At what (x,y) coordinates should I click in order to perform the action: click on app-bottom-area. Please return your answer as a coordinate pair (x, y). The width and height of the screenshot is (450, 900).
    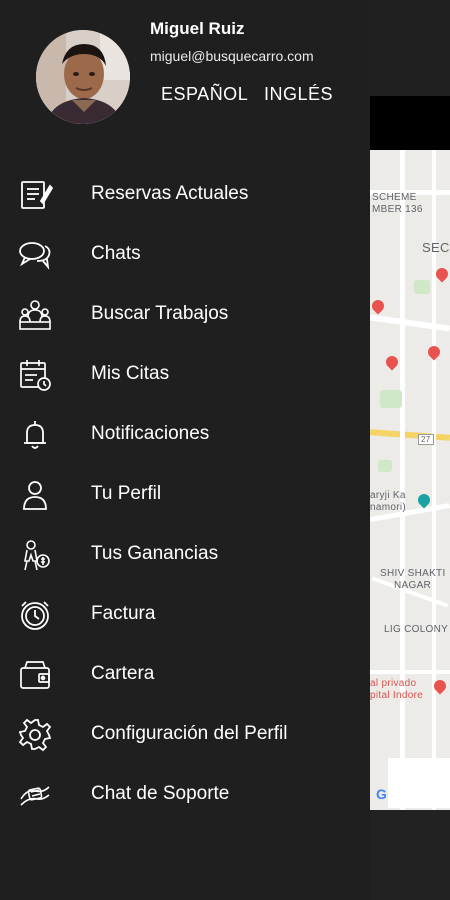
    Looking at the image, I should click on (410, 855).